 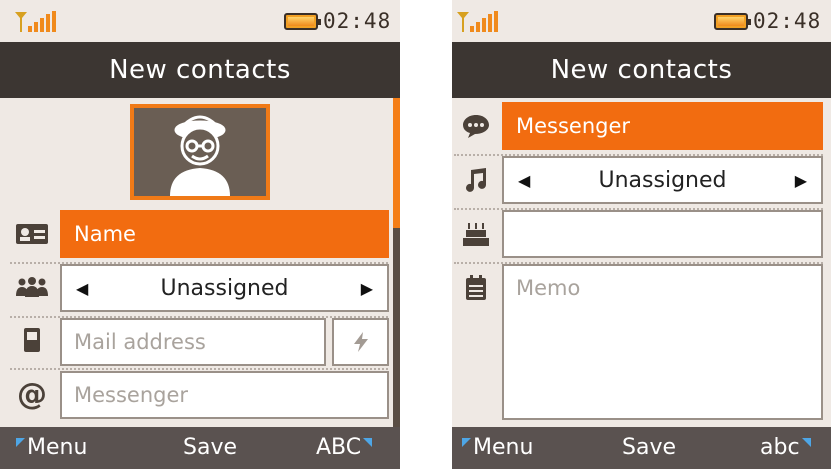 I want to click on flash-icon, so click(x=360, y=342).